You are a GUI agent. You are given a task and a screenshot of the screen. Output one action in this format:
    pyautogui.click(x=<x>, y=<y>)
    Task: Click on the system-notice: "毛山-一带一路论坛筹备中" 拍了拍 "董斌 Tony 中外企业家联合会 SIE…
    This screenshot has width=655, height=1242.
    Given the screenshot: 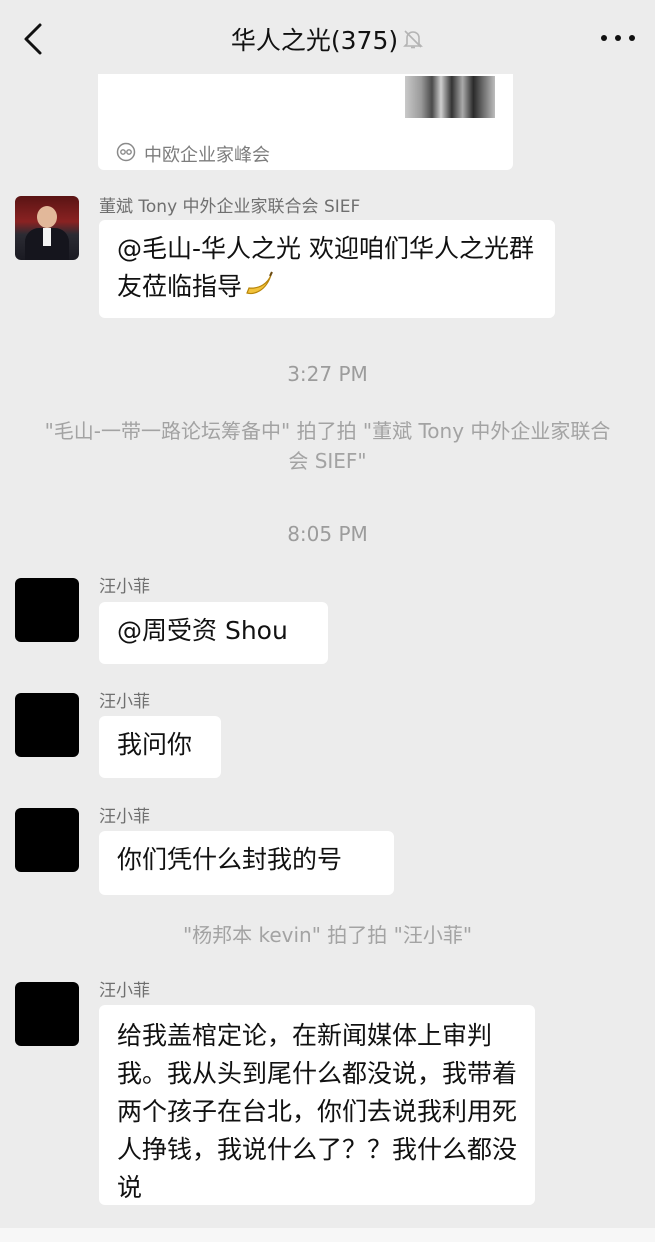 What is the action you would take?
    pyautogui.click(x=327, y=446)
    